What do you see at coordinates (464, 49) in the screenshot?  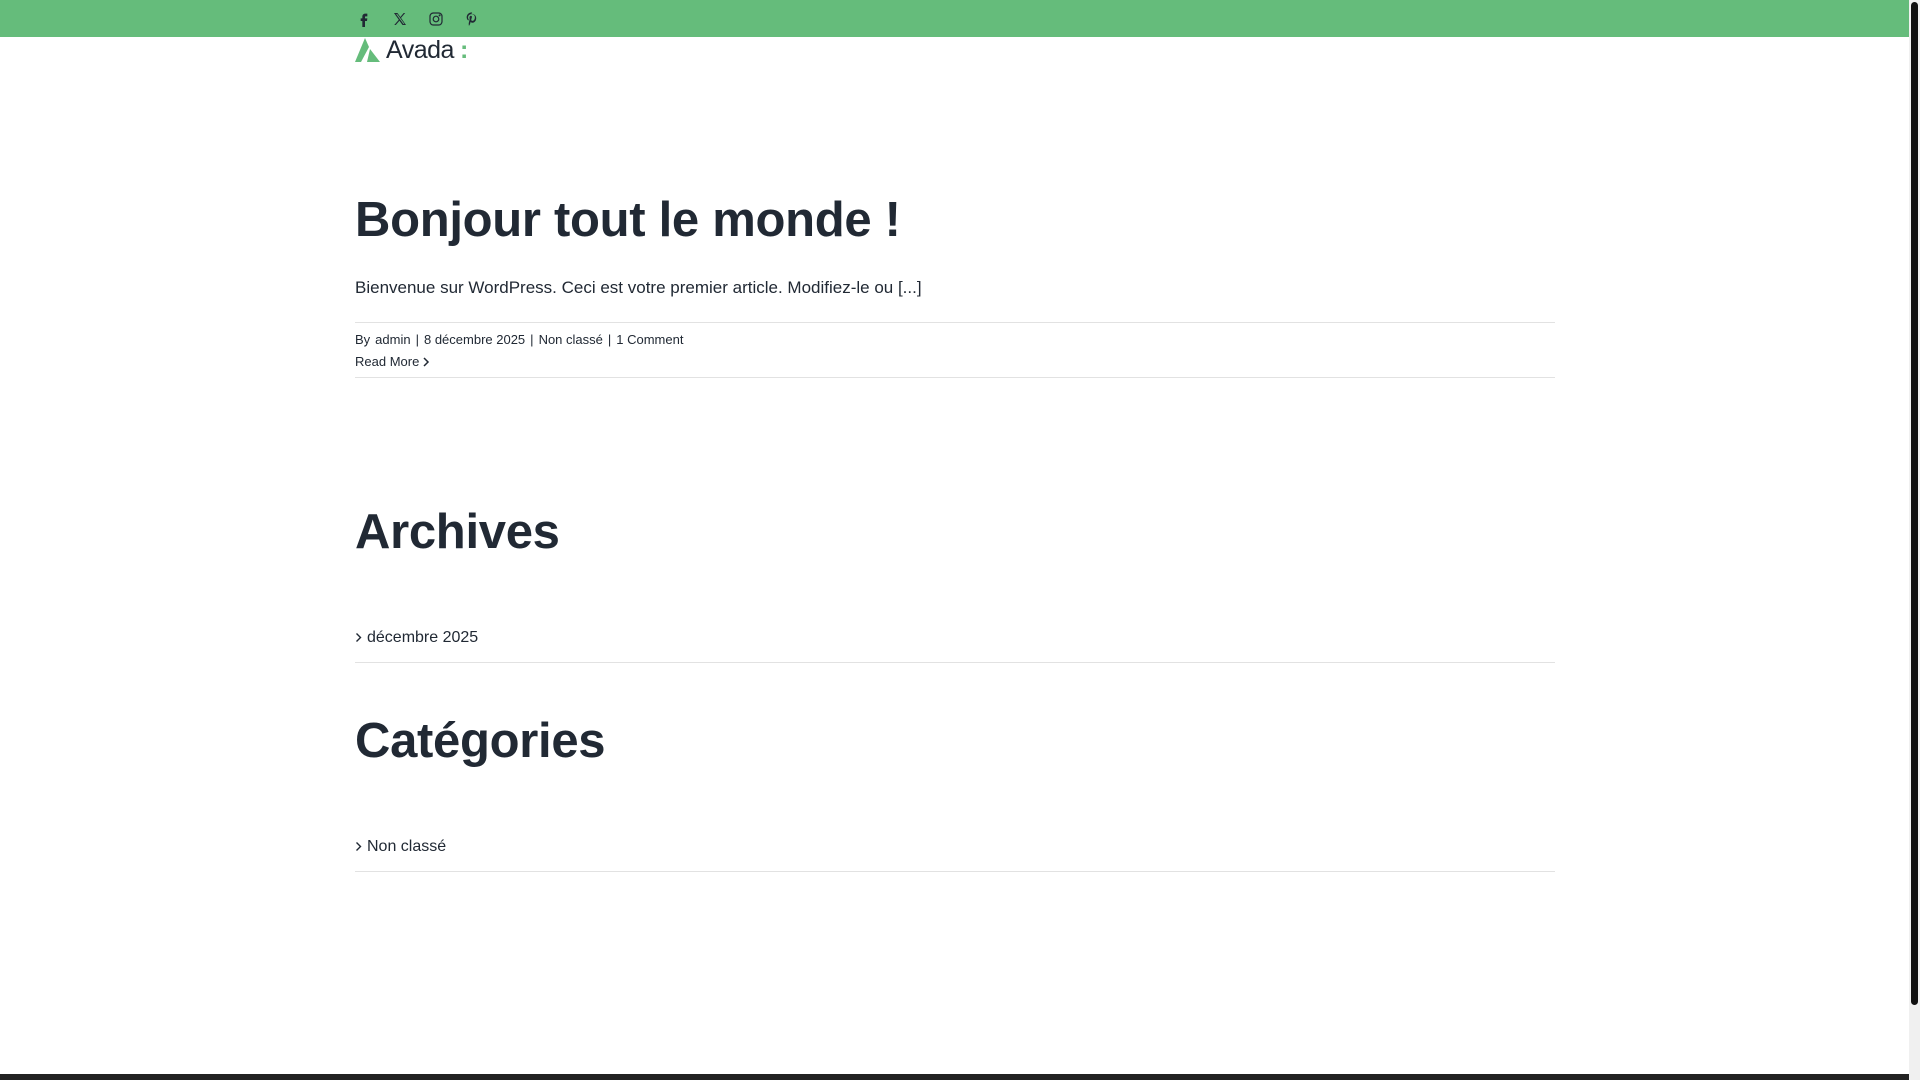 I see `logo-dots: :` at bounding box center [464, 49].